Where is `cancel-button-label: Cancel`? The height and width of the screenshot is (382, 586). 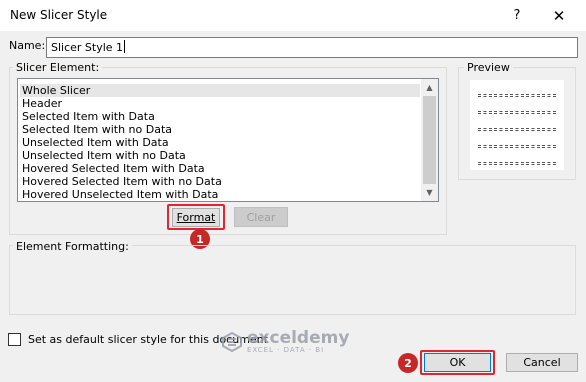 cancel-button-label: Cancel is located at coordinates (542, 362).